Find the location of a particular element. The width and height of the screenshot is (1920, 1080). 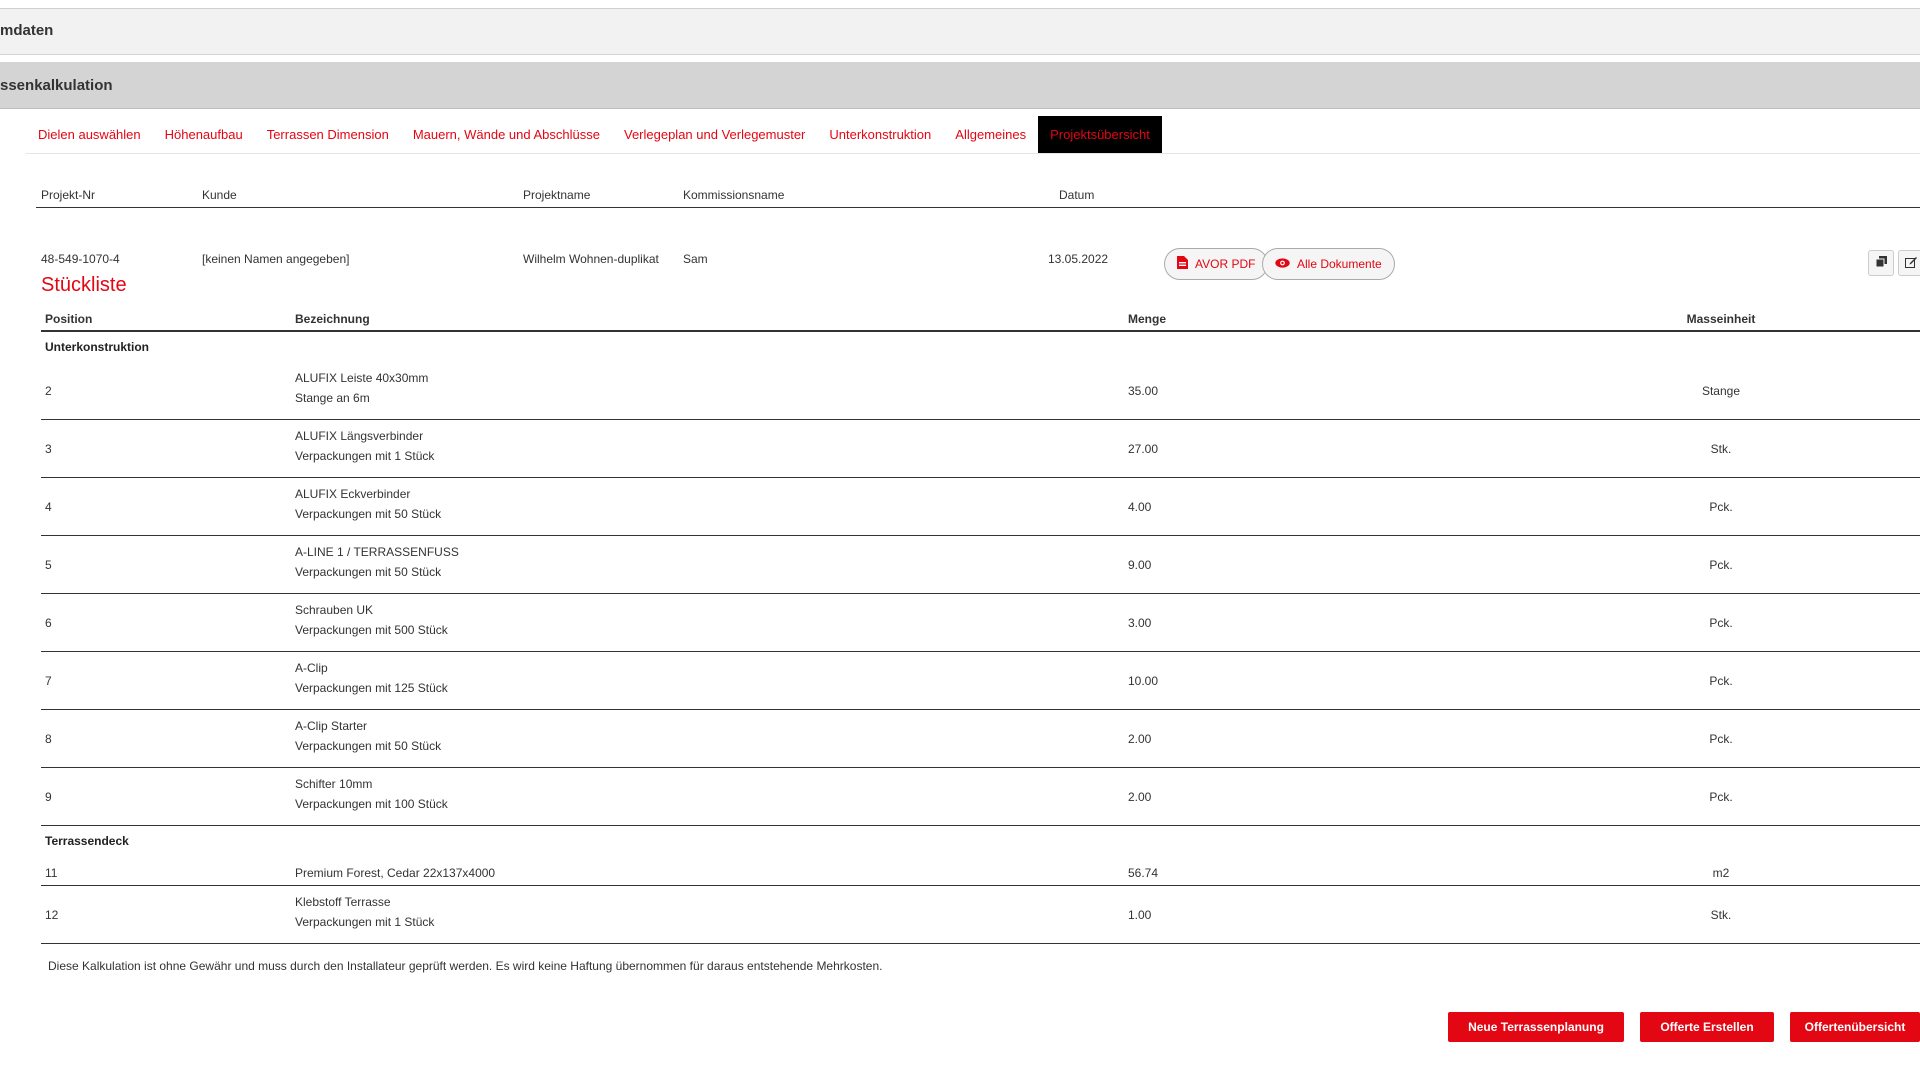

project-kunde: [keinen Namen angegeben] is located at coordinates (276, 259).